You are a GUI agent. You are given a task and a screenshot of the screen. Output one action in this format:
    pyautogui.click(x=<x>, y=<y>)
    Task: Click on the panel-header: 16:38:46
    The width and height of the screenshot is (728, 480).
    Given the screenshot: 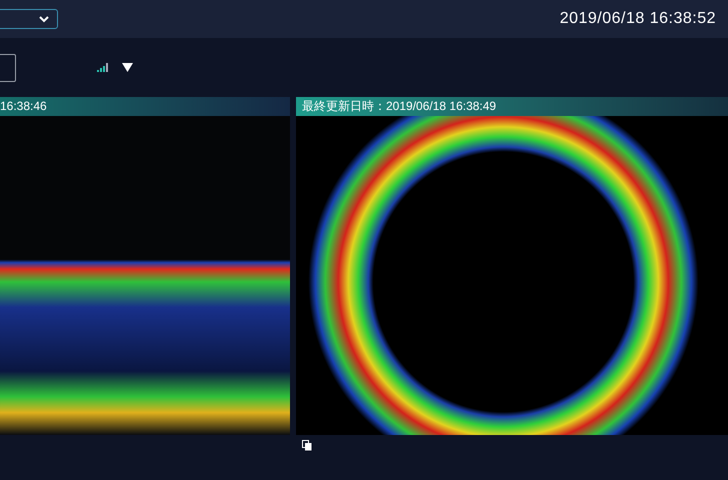 What is the action you would take?
    pyautogui.click(x=145, y=106)
    